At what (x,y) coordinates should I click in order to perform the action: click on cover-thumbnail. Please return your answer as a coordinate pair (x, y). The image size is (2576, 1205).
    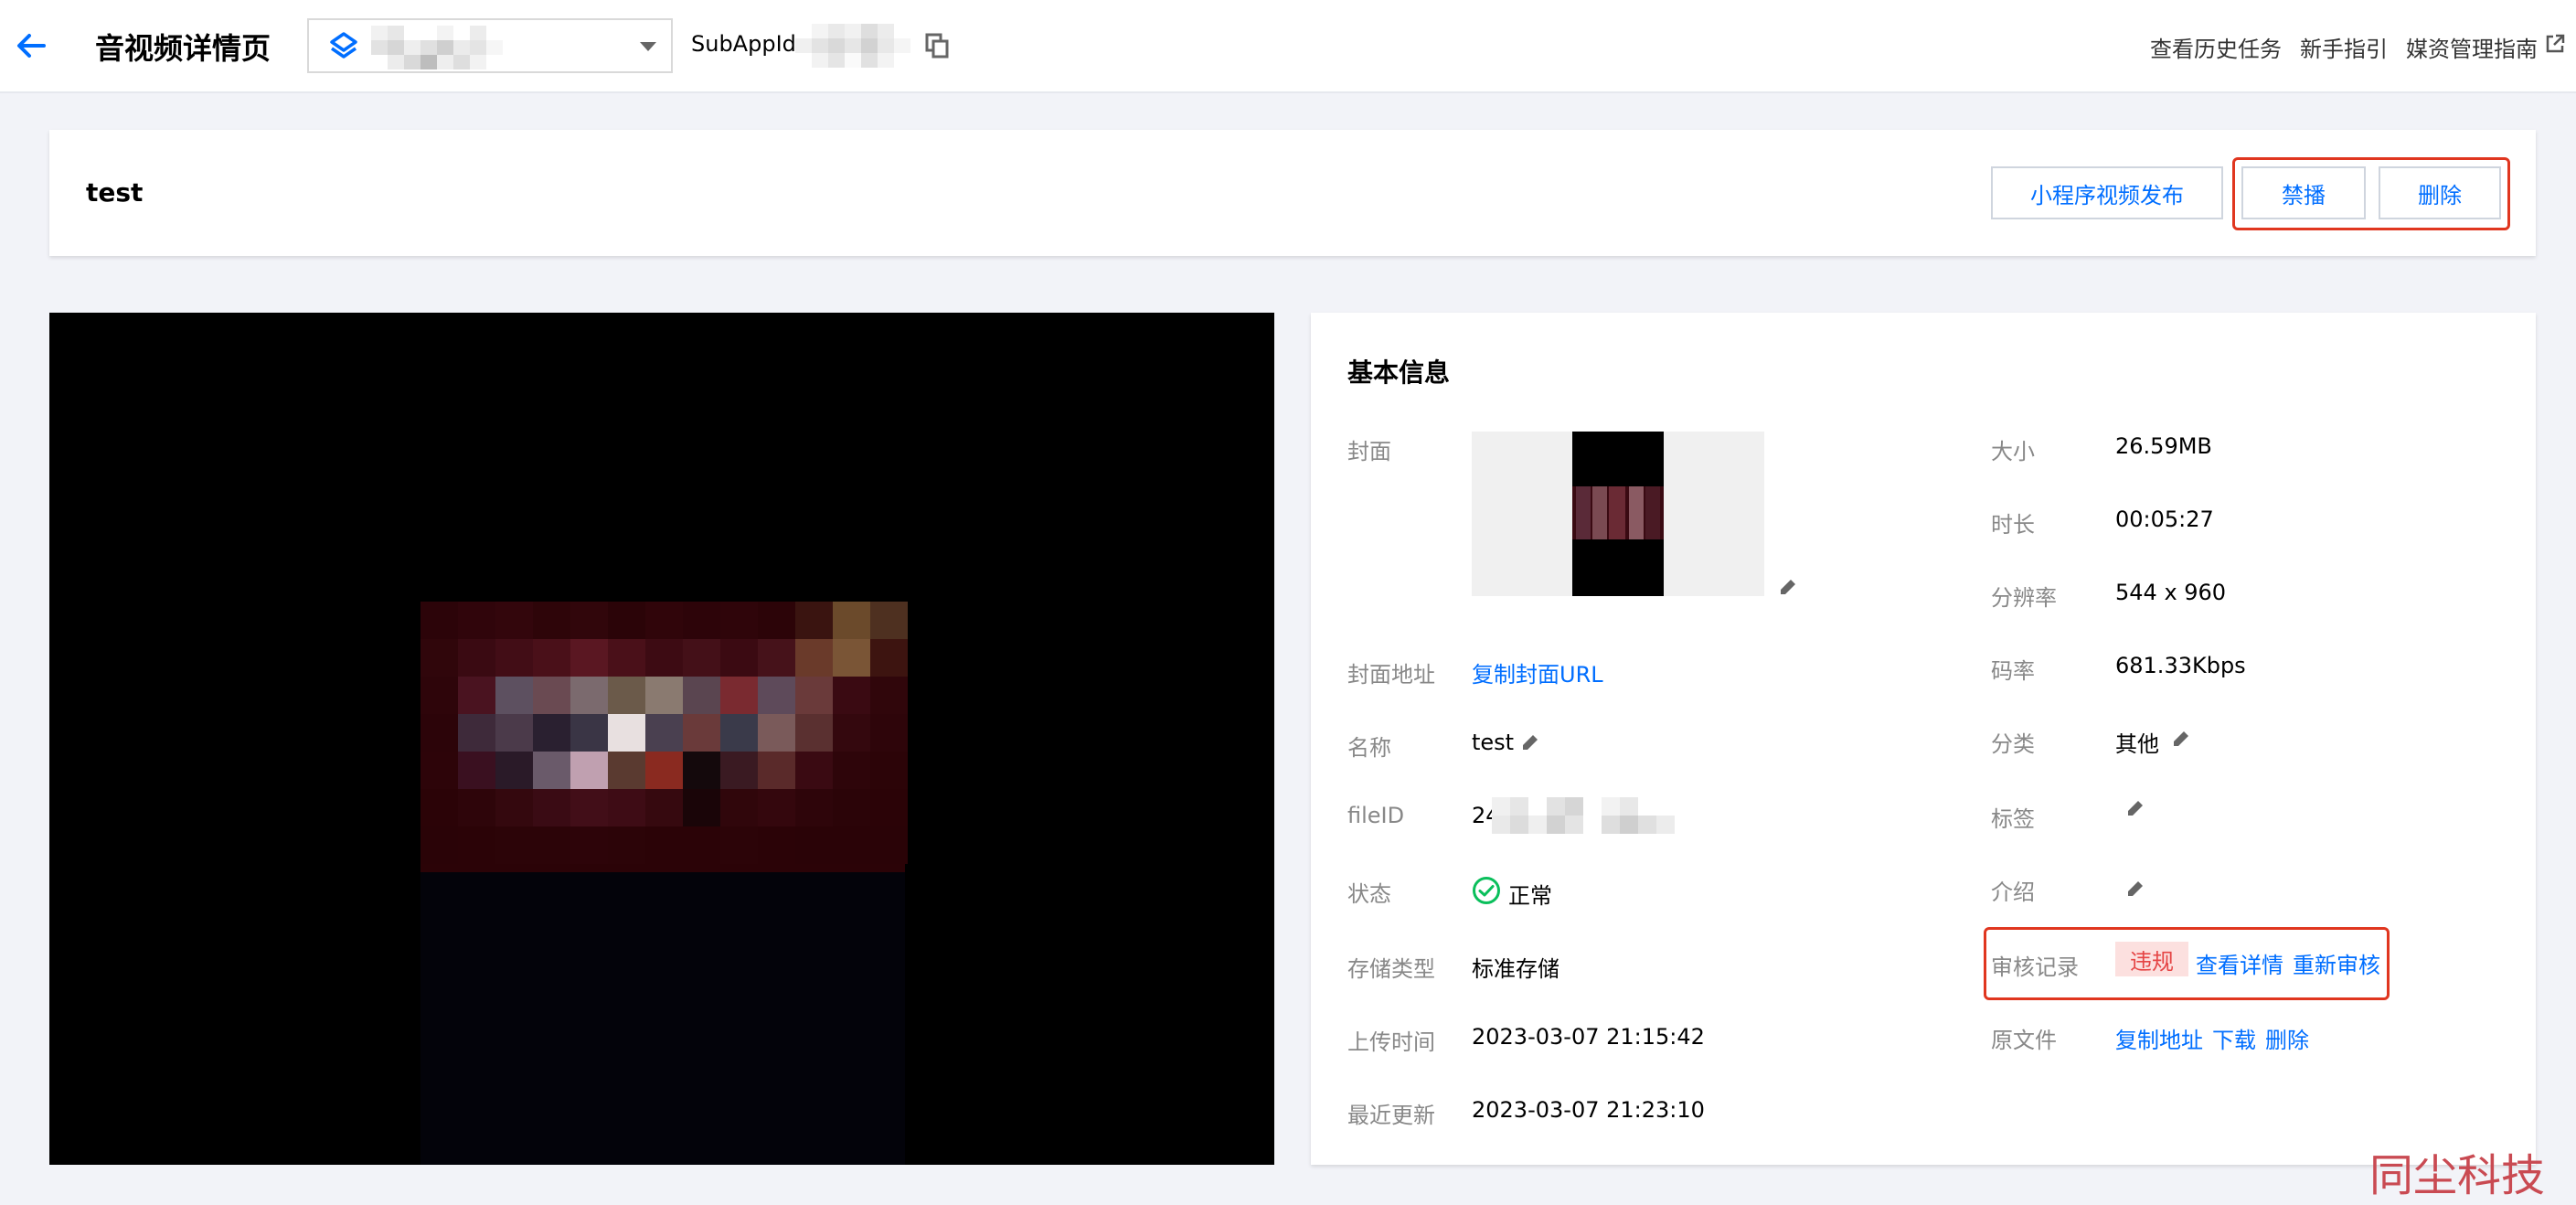
    Looking at the image, I should click on (1618, 513).